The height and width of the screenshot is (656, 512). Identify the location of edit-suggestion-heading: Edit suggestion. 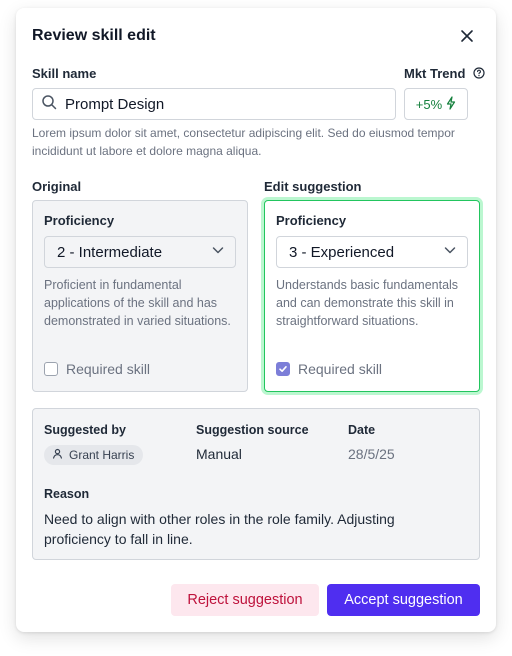
(313, 186).